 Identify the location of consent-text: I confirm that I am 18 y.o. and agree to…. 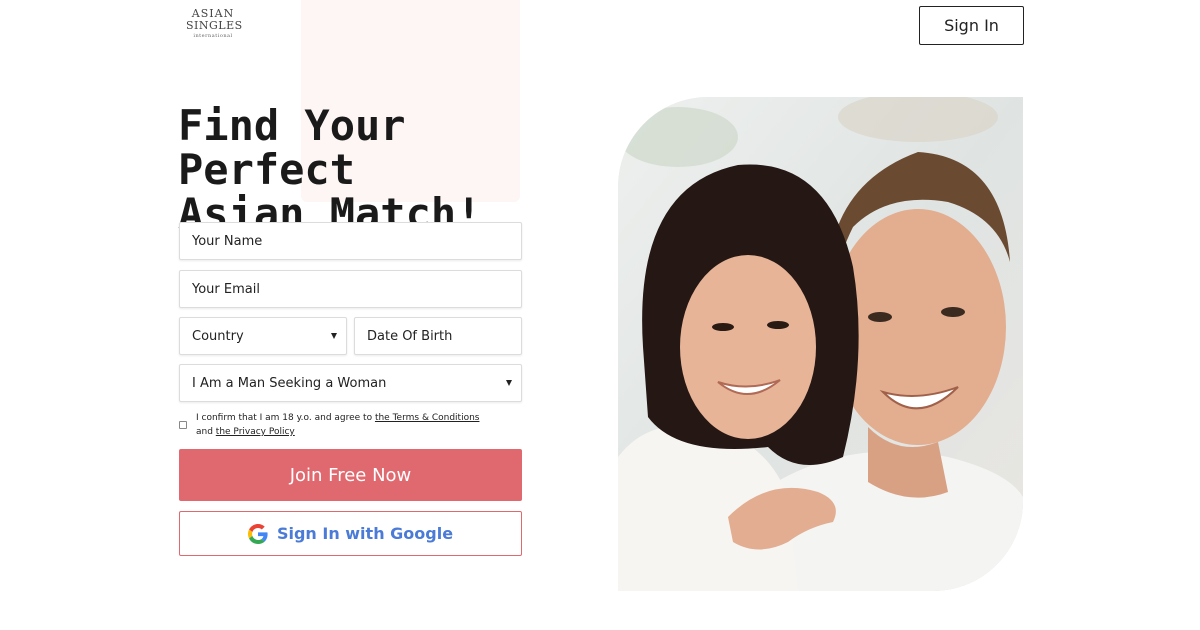
(339, 425).